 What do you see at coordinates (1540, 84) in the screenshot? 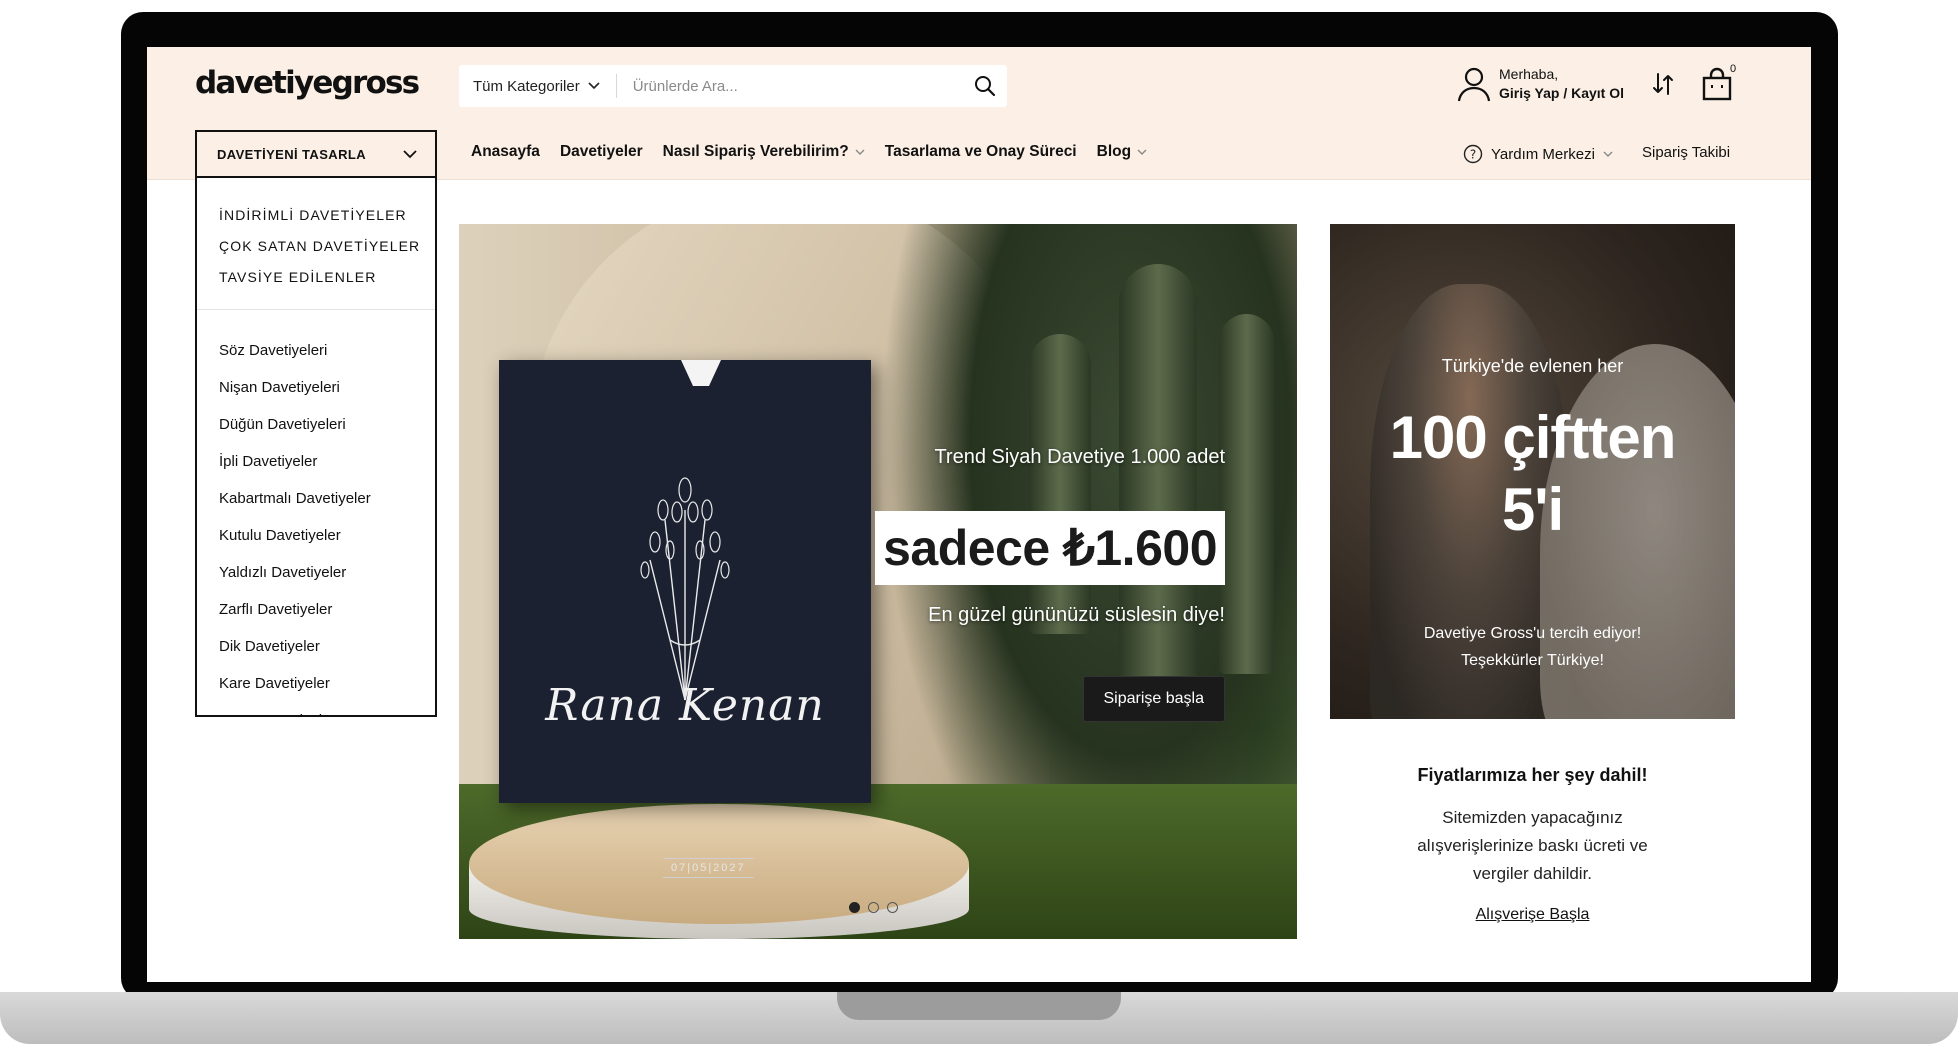
I see `account-login-link: Merhaba, Giriş Yap / Kayıt Ol` at bounding box center [1540, 84].